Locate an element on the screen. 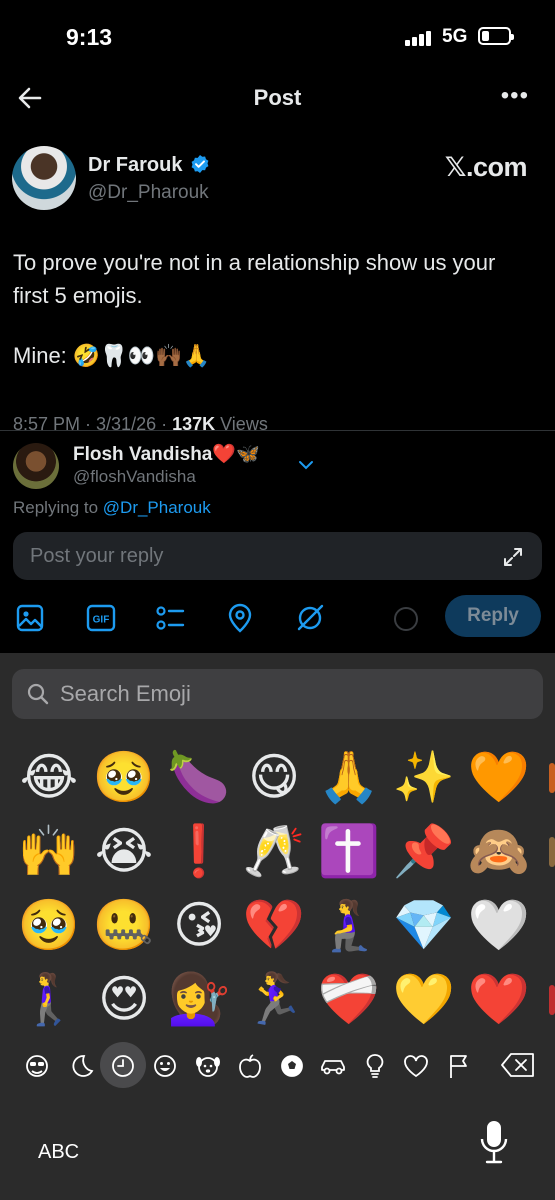  signal-icon is located at coordinates (420, 38).